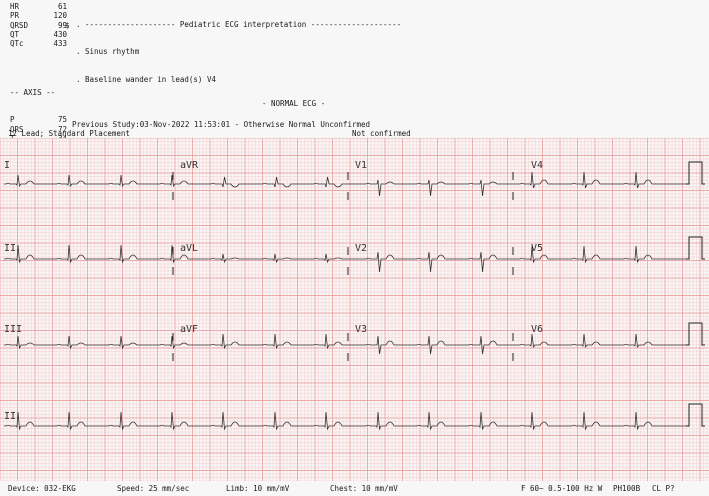 Image resolution: width=709 pixels, height=496 pixels. Describe the element at coordinates (7, 165) in the screenshot. I see `lead-label: I` at that location.